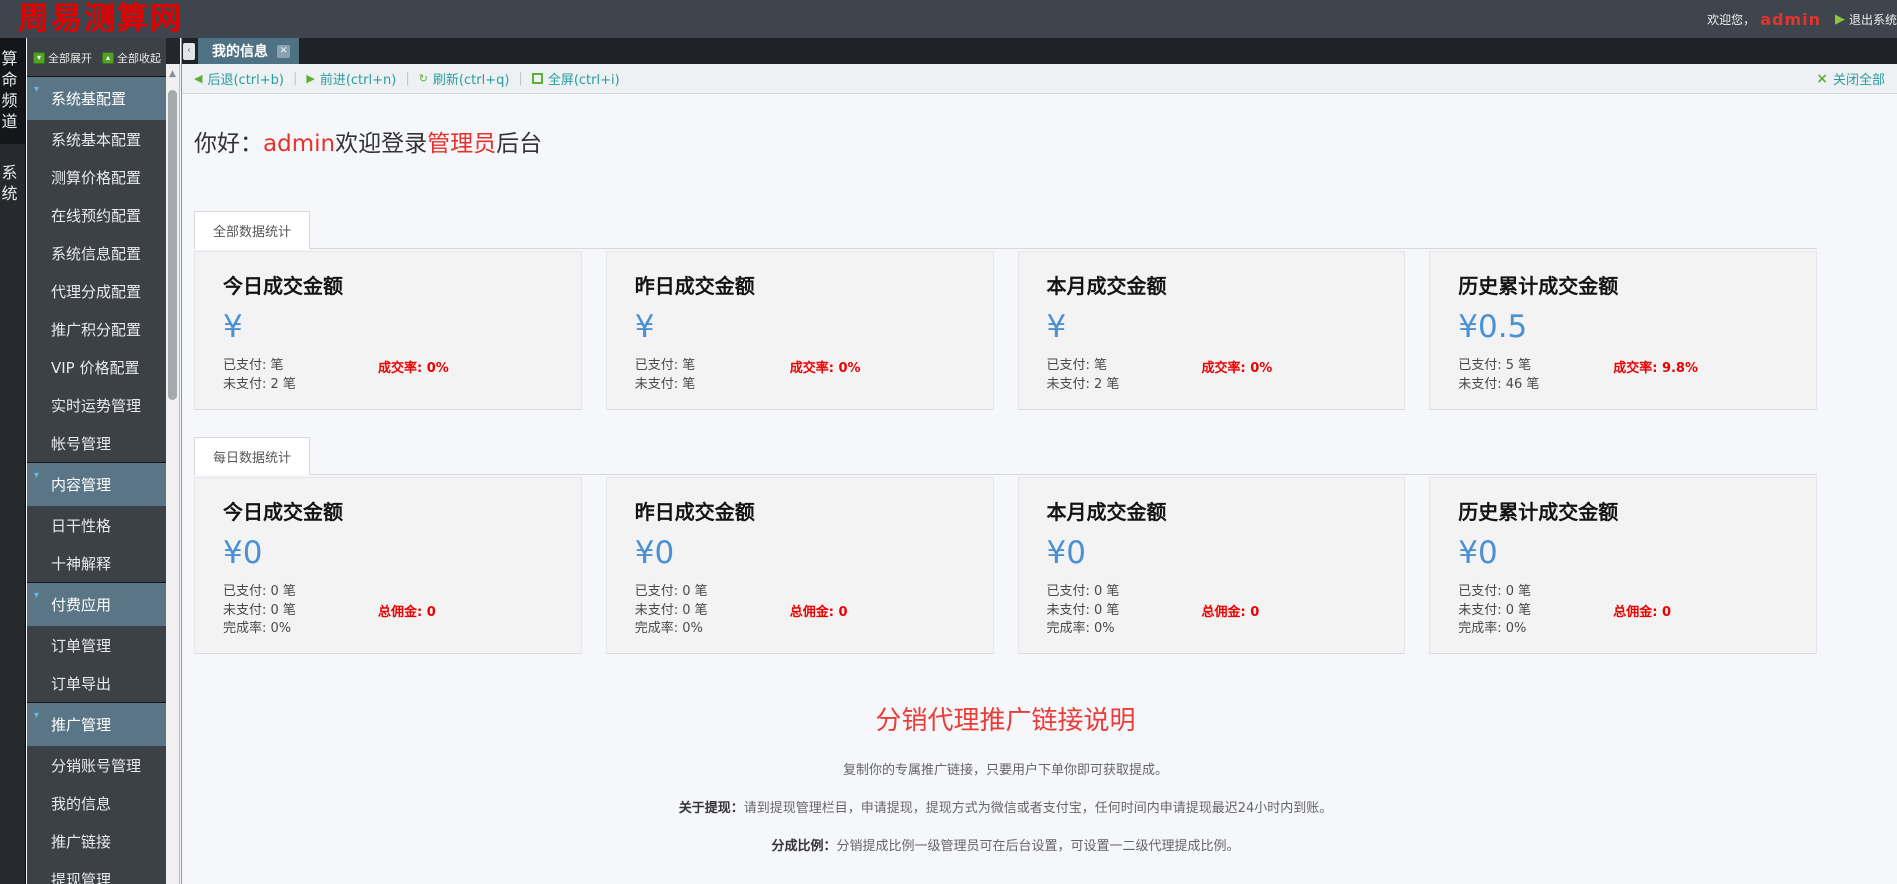  I want to click on rail-char: 道, so click(9, 121).